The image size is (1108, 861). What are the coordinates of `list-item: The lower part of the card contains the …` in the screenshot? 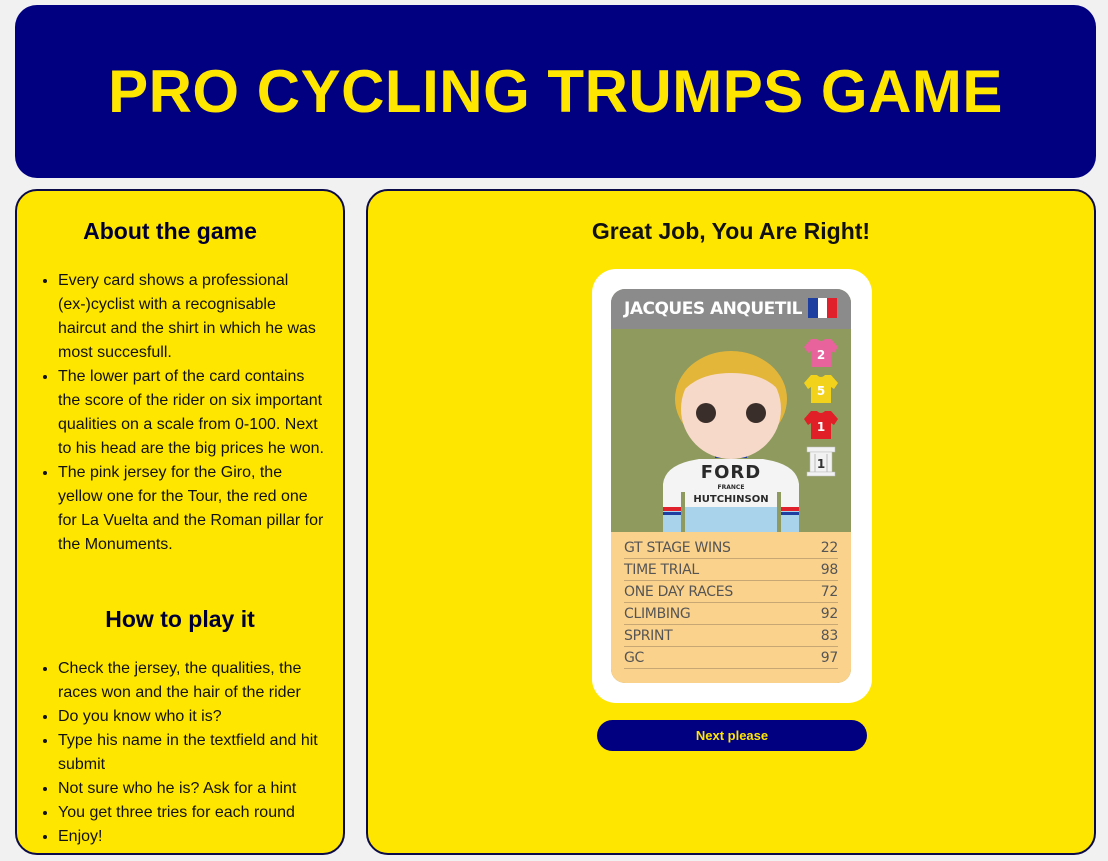 It's located at (191, 413).